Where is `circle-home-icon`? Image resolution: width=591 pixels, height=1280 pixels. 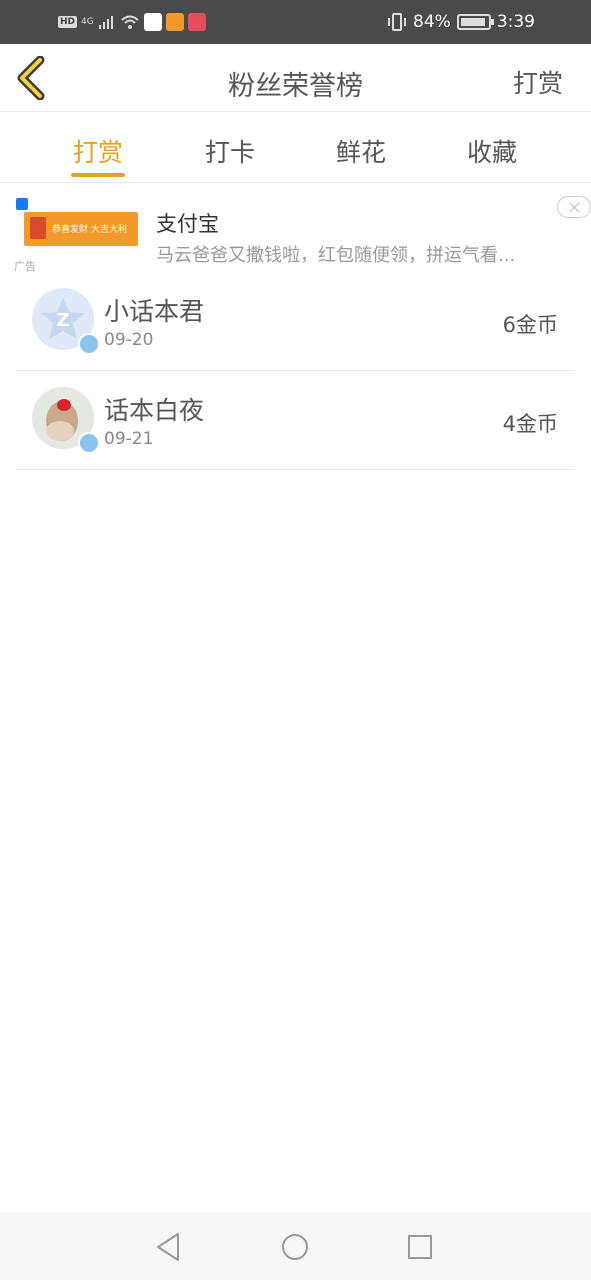 circle-home-icon is located at coordinates (295, 1247).